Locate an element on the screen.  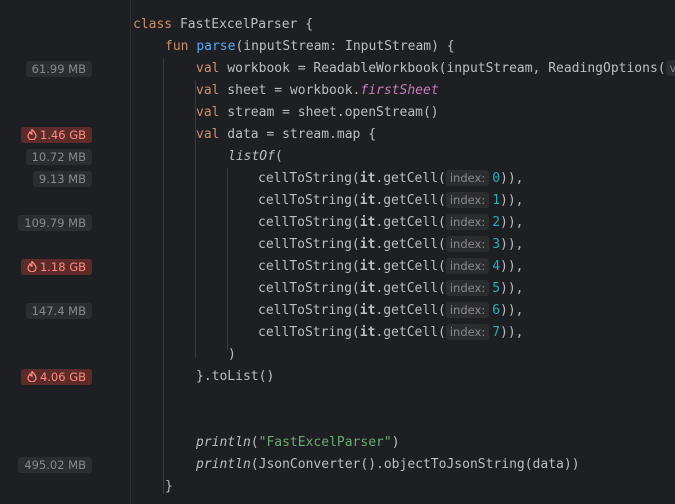
gutter-row: 4.06 GB is located at coordinates (65, 377).